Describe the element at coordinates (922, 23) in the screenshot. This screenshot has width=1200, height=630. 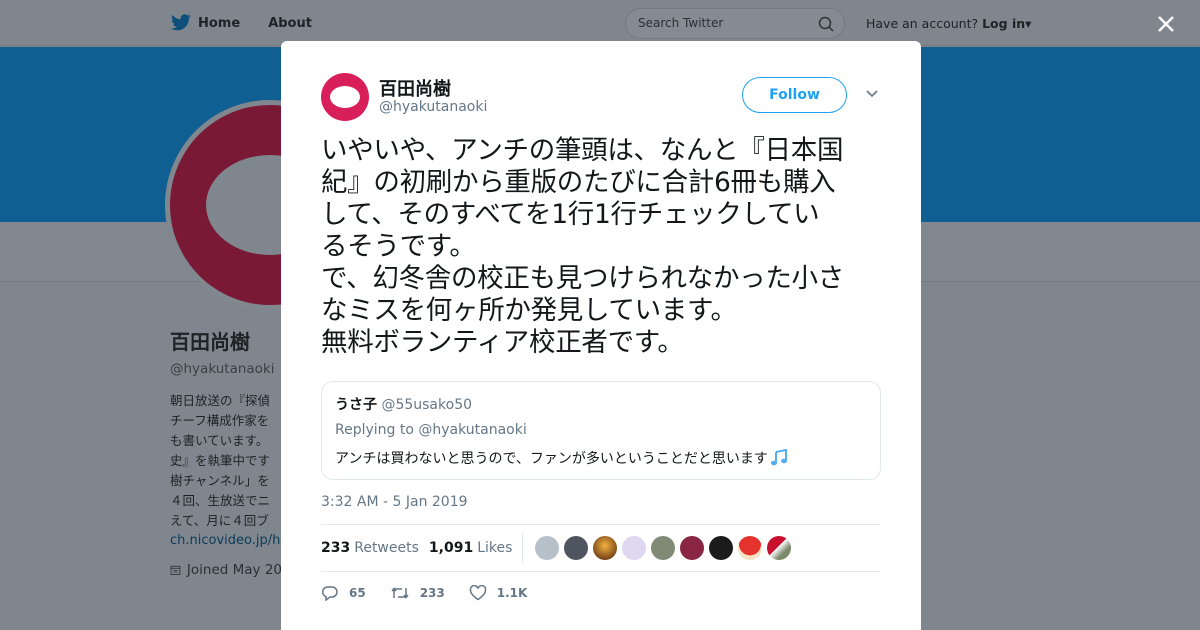
I see `have-account-text: Have an account?` at that location.